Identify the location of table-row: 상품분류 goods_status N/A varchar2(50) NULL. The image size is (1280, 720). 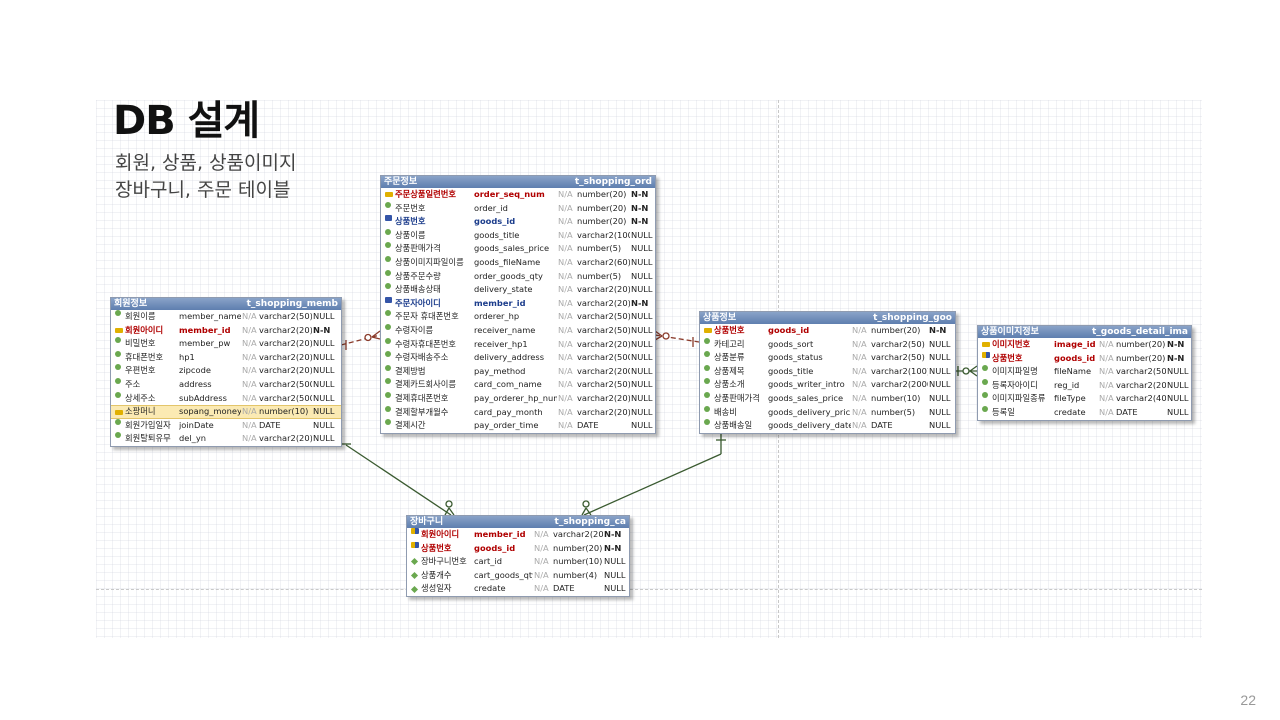
(827, 358).